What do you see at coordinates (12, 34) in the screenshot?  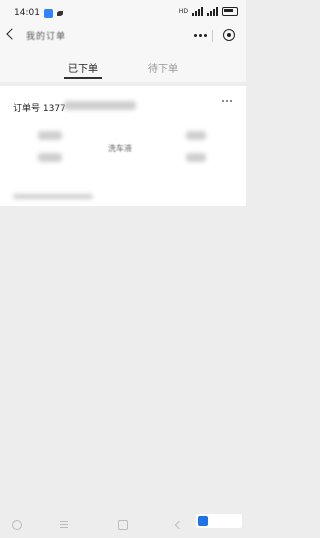 I see `back-arrow-icon` at bounding box center [12, 34].